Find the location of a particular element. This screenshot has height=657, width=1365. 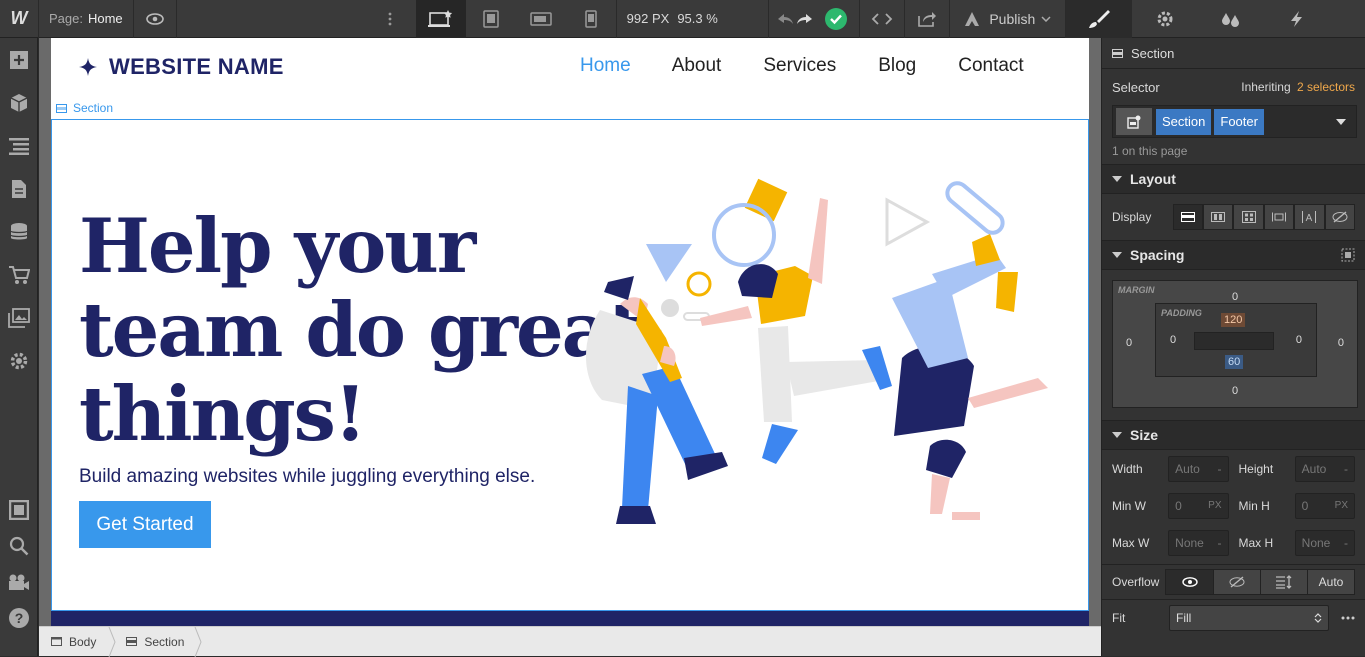

layout-section-header: Layout is located at coordinates (1233, 179).